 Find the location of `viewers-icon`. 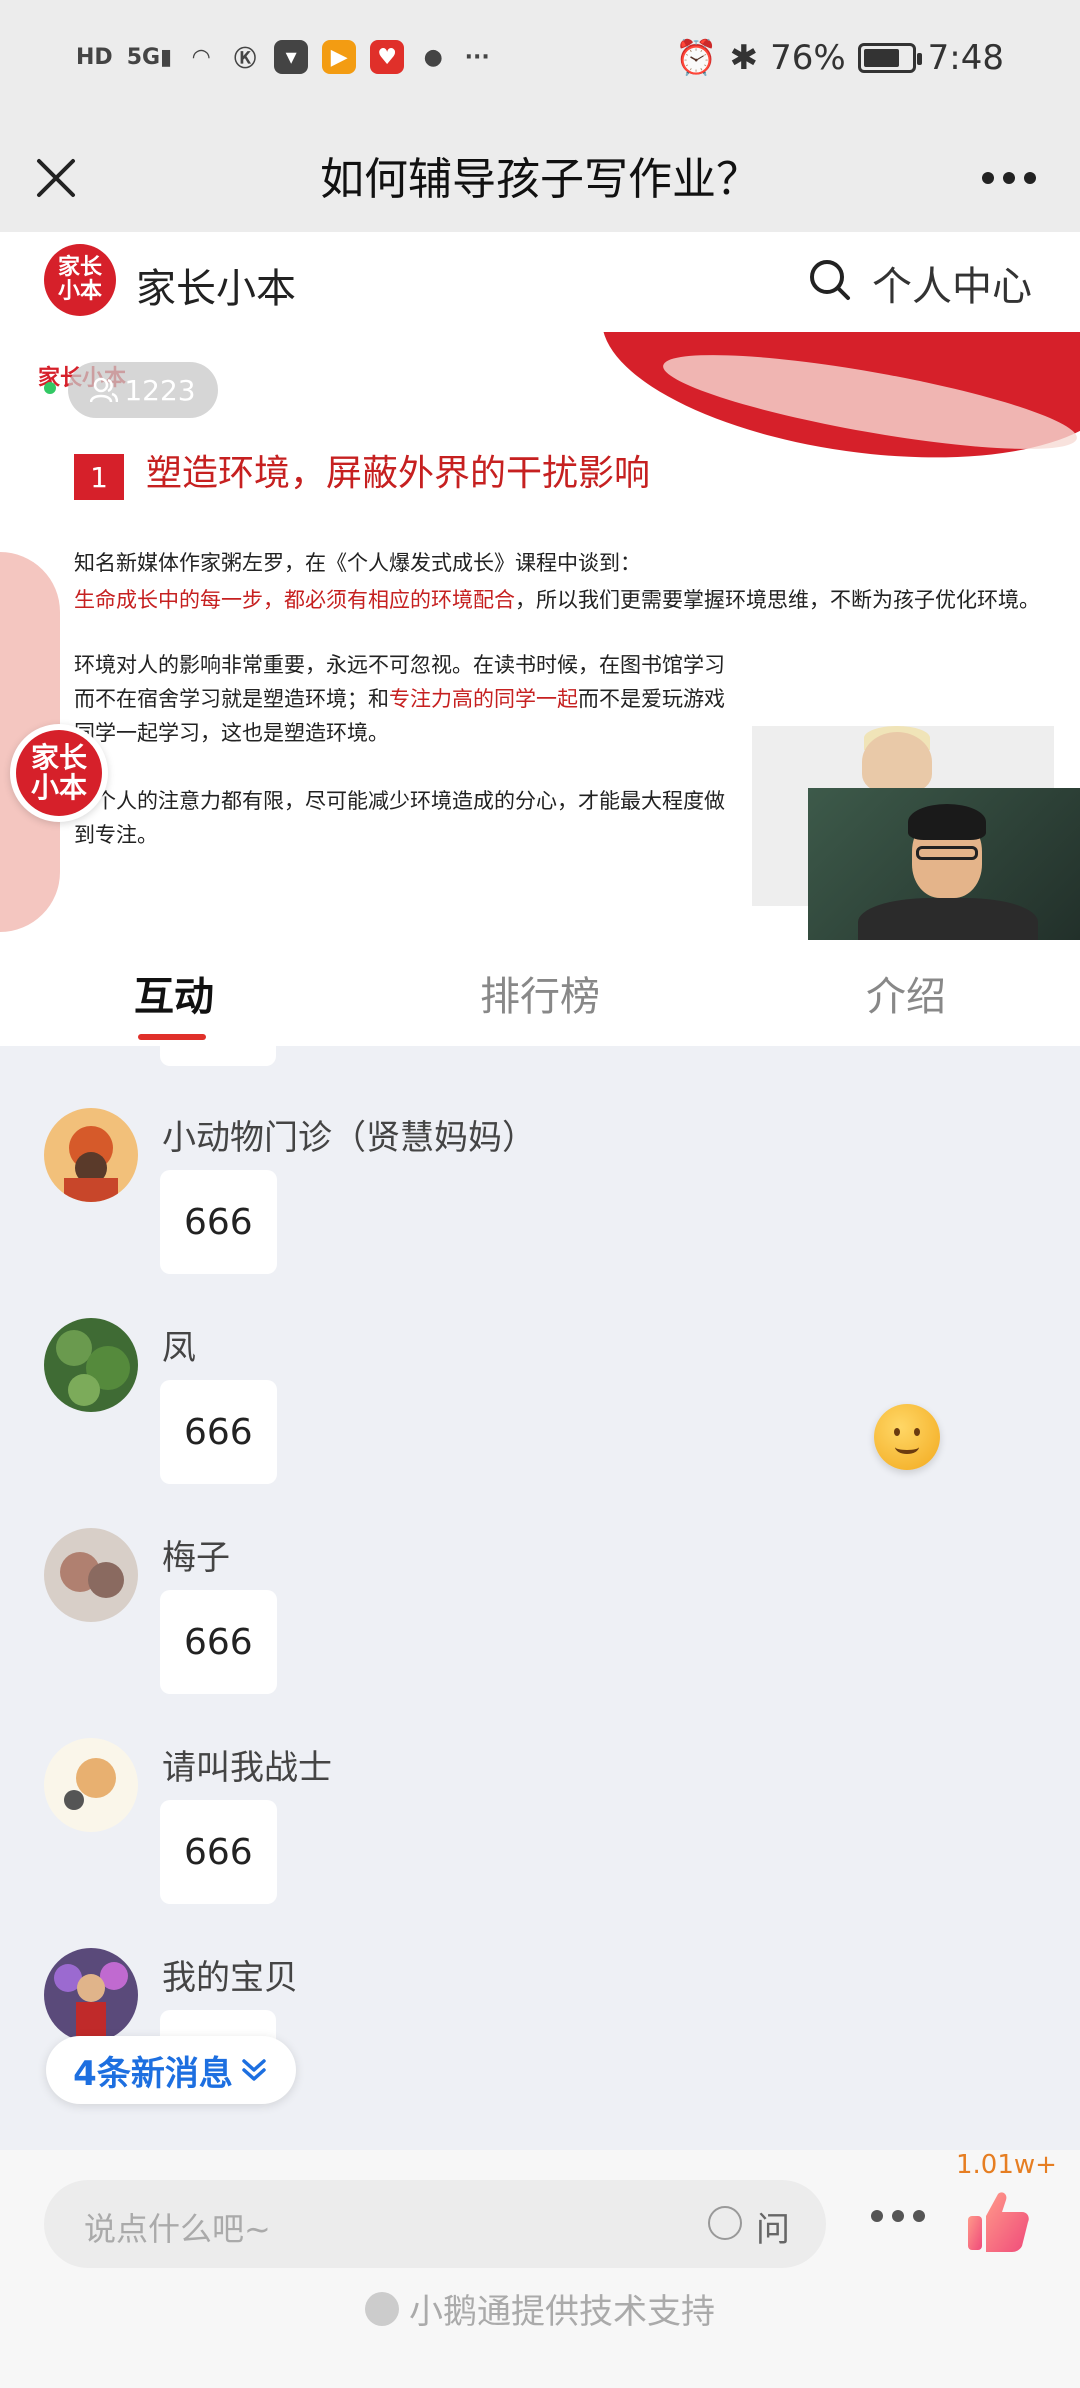

viewers-icon is located at coordinates (104, 390).